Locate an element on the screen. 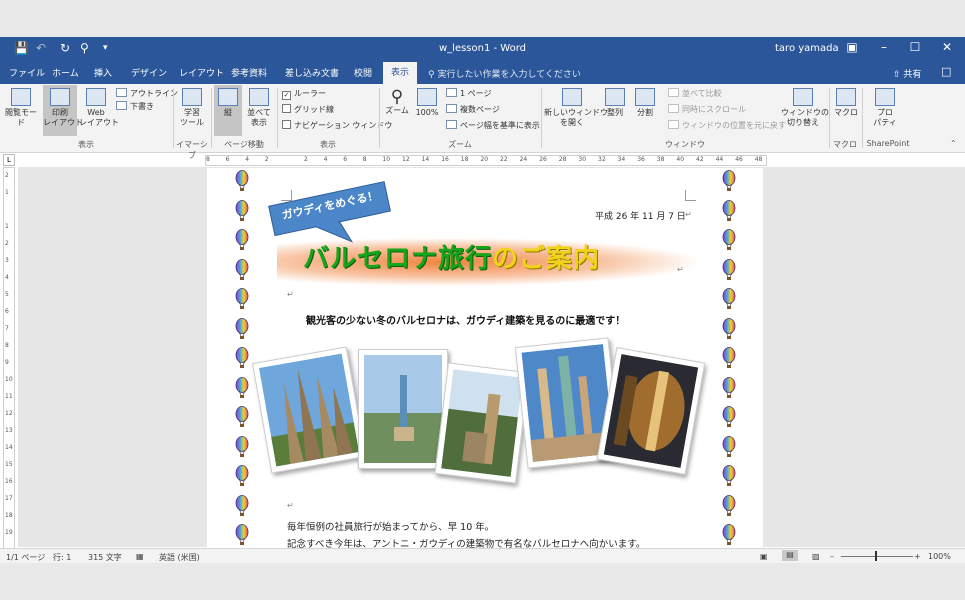  minimize-icon: – is located at coordinates (884, 47).